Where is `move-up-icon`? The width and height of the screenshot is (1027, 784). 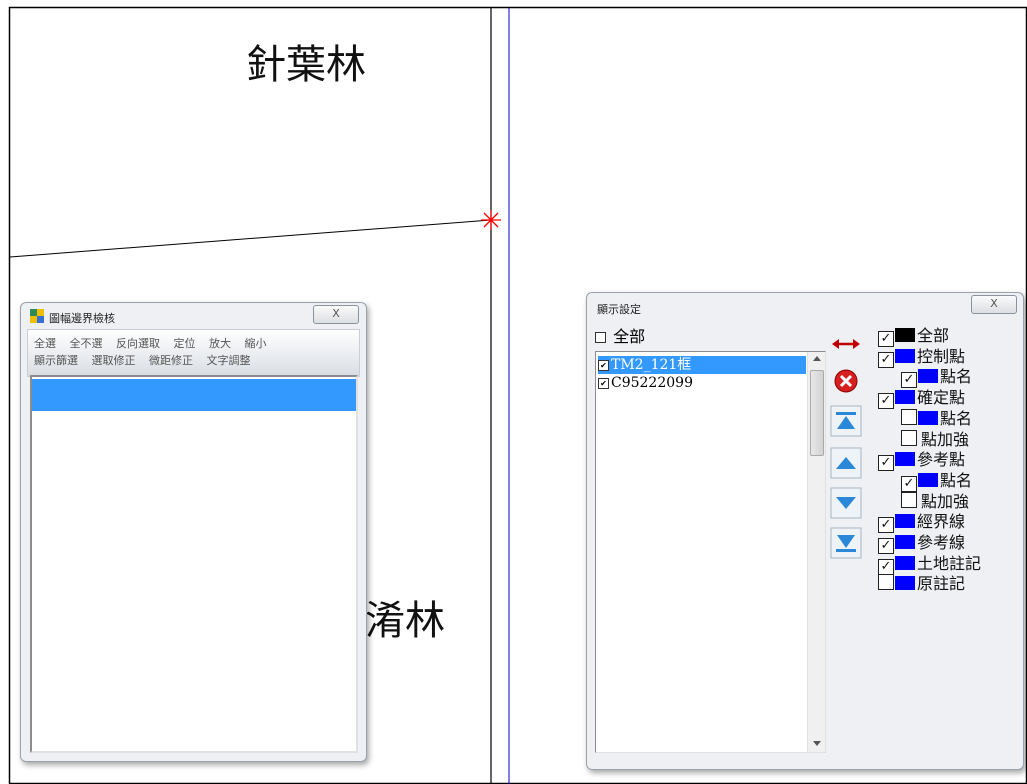 move-up-icon is located at coordinates (846, 463).